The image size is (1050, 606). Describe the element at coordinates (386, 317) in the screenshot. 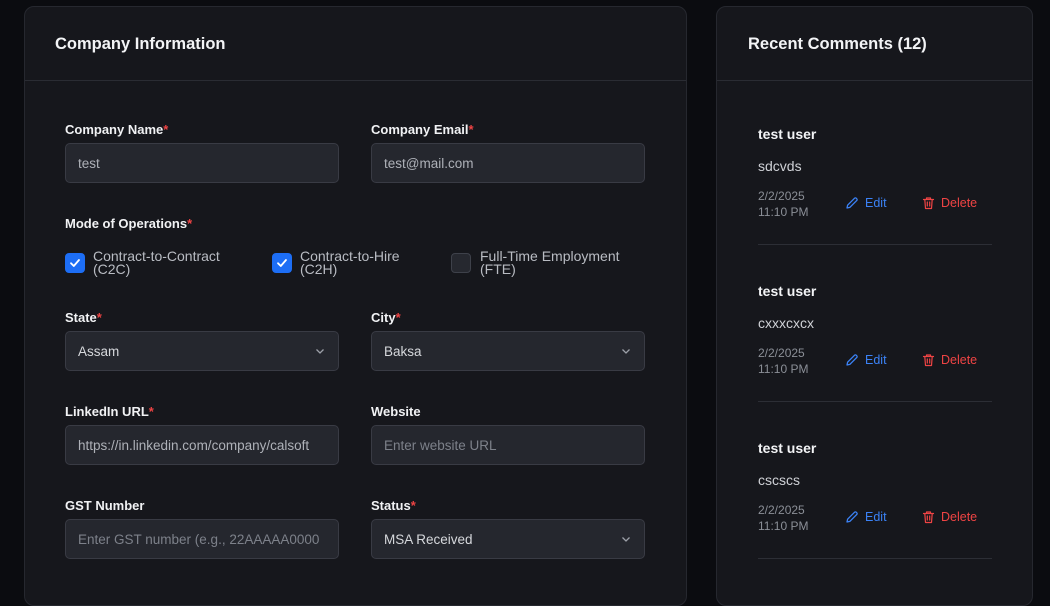

I see `city-label: City*` at that location.